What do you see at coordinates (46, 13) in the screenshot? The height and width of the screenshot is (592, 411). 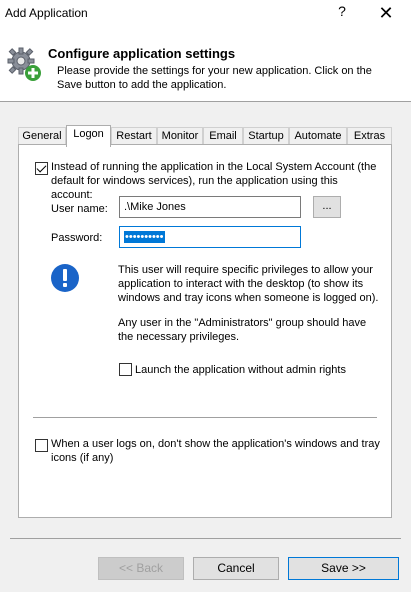 I see `window-title: Add Application` at bounding box center [46, 13].